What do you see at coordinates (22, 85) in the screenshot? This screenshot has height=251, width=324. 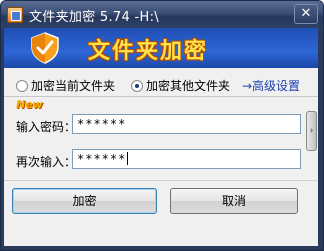 I see `radio-circle-icon` at bounding box center [22, 85].